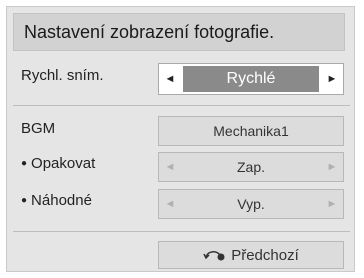  I want to click on repeat-label-text: Opakovat, so click(63, 163).